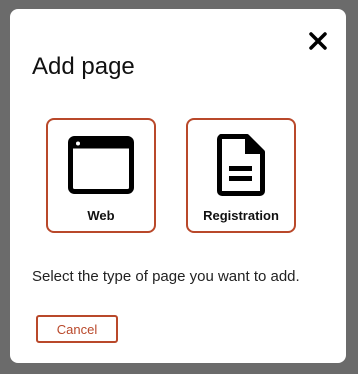 The height and width of the screenshot is (374, 358). I want to click on browser-window-icon, so click(101, 165).